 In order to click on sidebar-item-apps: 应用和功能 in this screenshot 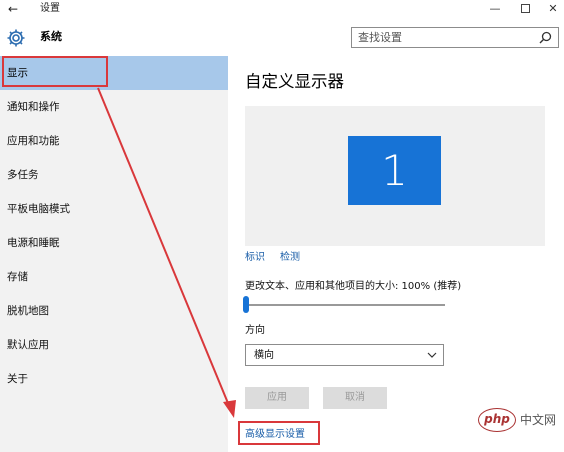, I will do `click(114, 141)`.